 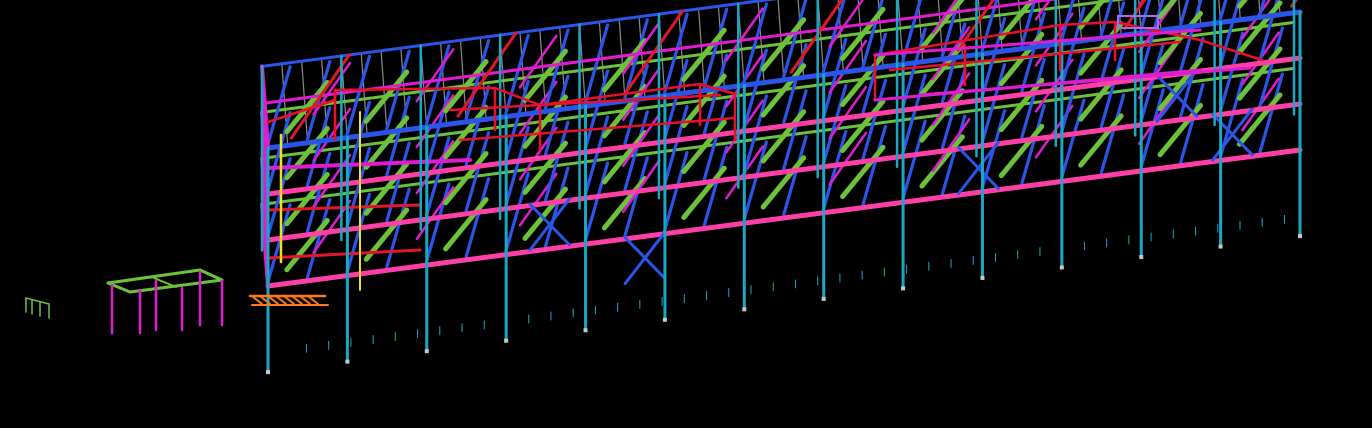 I want to click on canopy-frame, so click(x=165, y=301).